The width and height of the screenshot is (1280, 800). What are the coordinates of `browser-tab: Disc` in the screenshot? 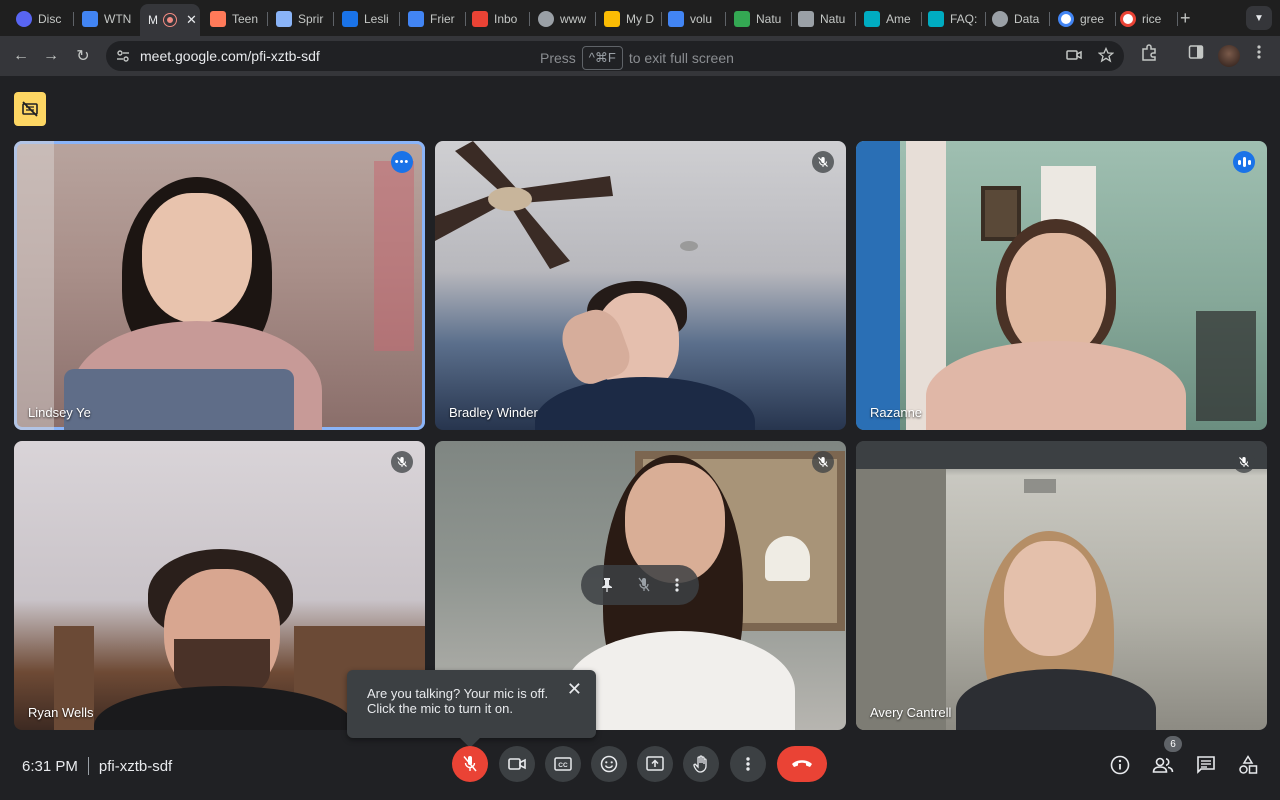 It's located at (42, 19).